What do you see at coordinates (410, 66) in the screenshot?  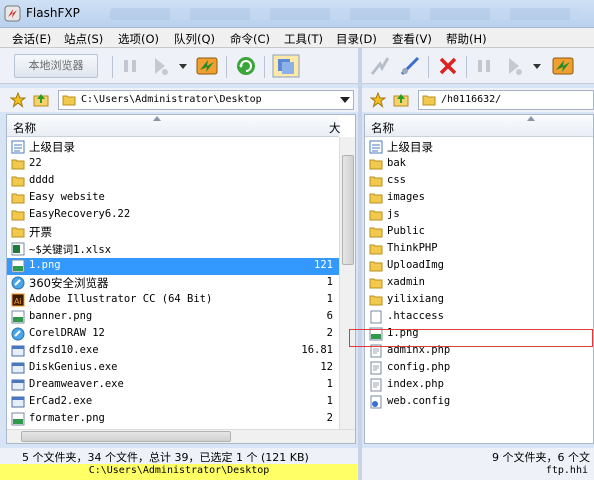 I see `quick-connect-icon` at bounding box center [410, 66].